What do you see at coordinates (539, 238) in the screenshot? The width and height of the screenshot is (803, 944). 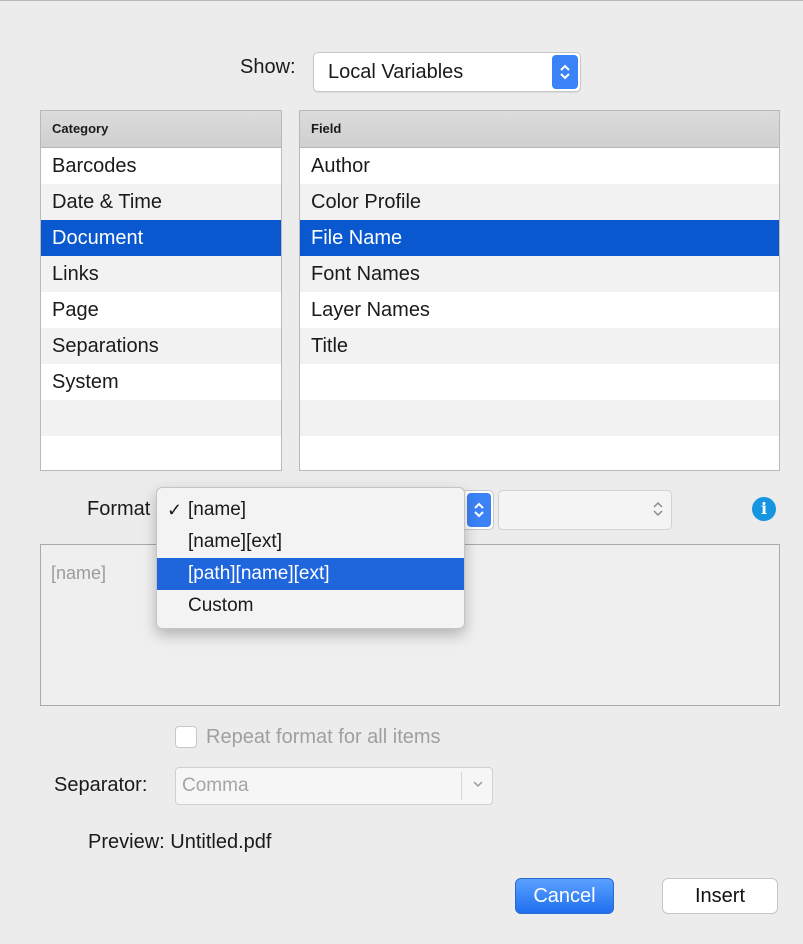 I see `list-item: File Name` at bounding box center [539, 238].